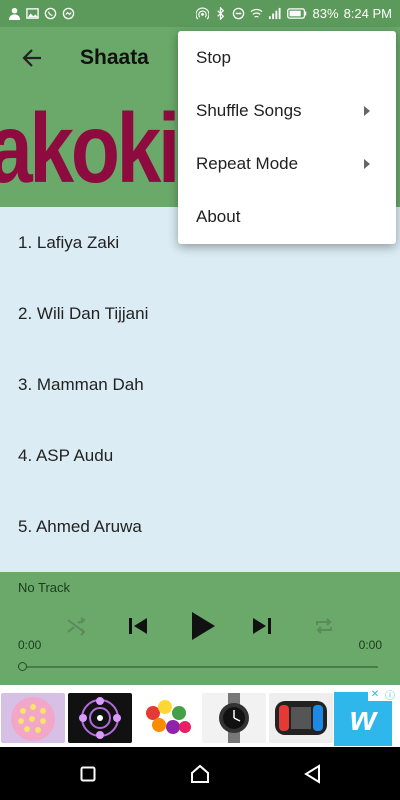 The width and height of the screenshot is (400, 800). I want to click on bluetooth-icon, so click(220, 13).